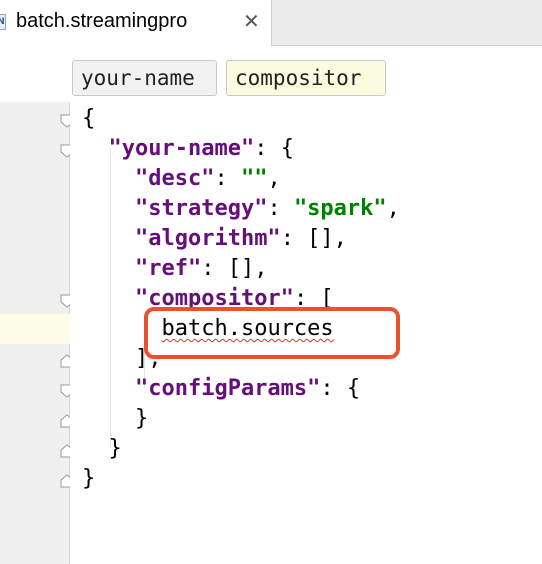  What do you see at coordinates (141, 418) in the screenshot?
I see `code-line-11: }` at bounding box center [141, 418].